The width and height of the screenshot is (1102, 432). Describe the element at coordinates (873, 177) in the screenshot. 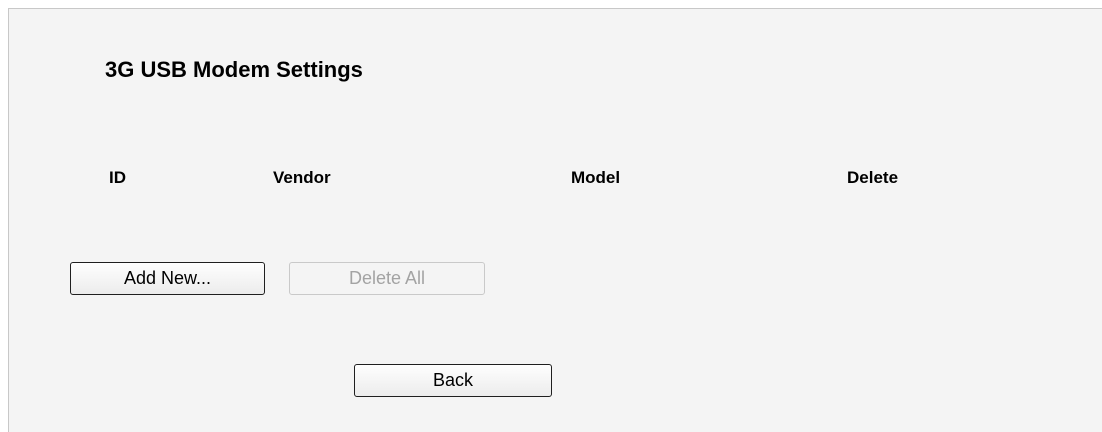

I see `column-header-delete: Delete` at that location.